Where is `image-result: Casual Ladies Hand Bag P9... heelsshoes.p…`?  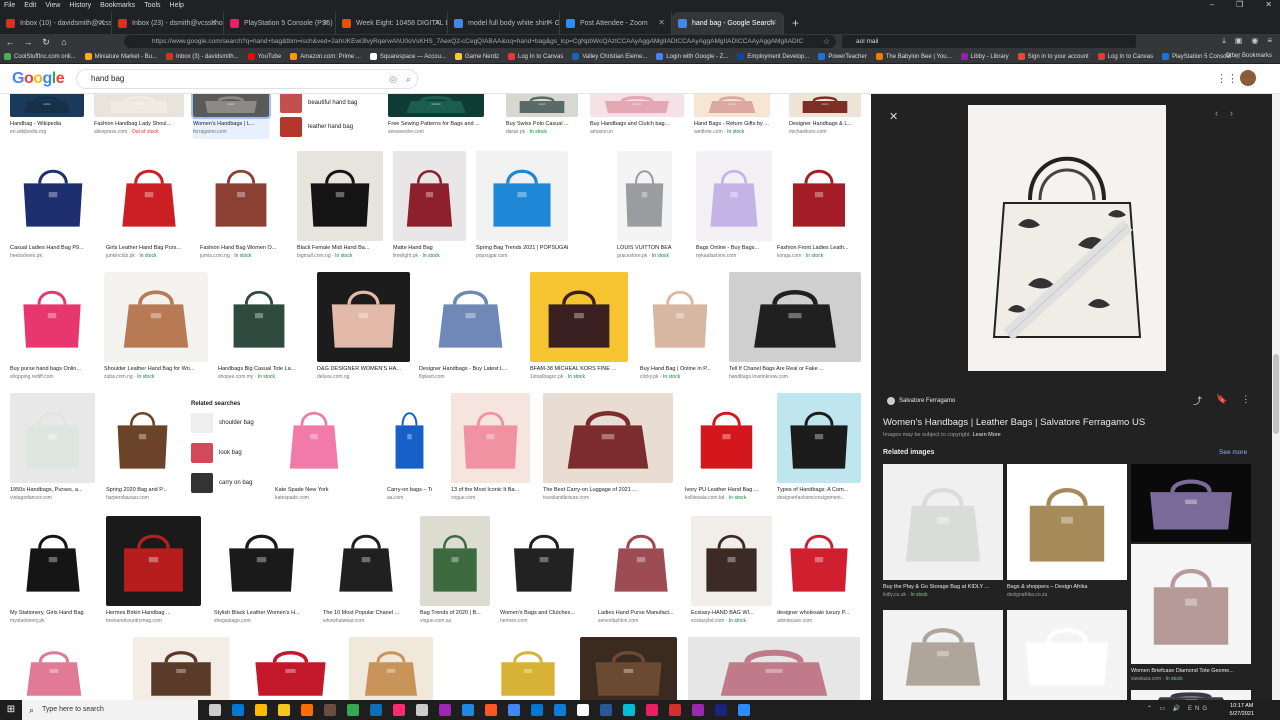 image-result: Casual Ladies Hand Bag P9... heelsshoes.p… is located at coordinates (53, 207).